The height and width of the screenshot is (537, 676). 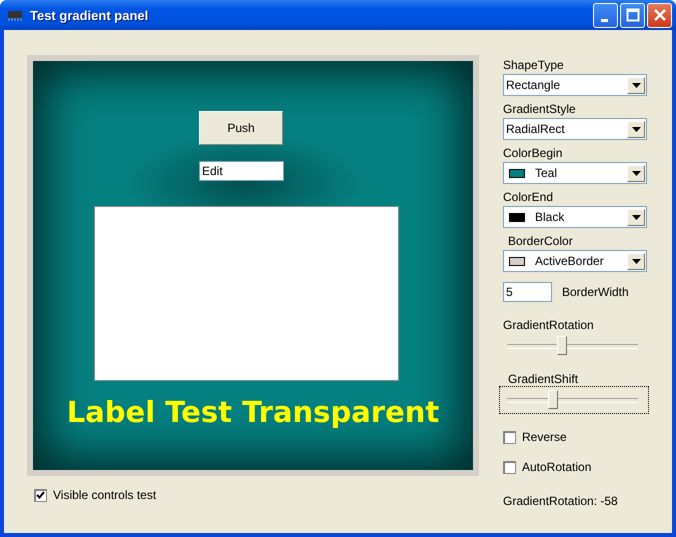 I want to click on edit-field: Edit, so click(x=241, y=171).